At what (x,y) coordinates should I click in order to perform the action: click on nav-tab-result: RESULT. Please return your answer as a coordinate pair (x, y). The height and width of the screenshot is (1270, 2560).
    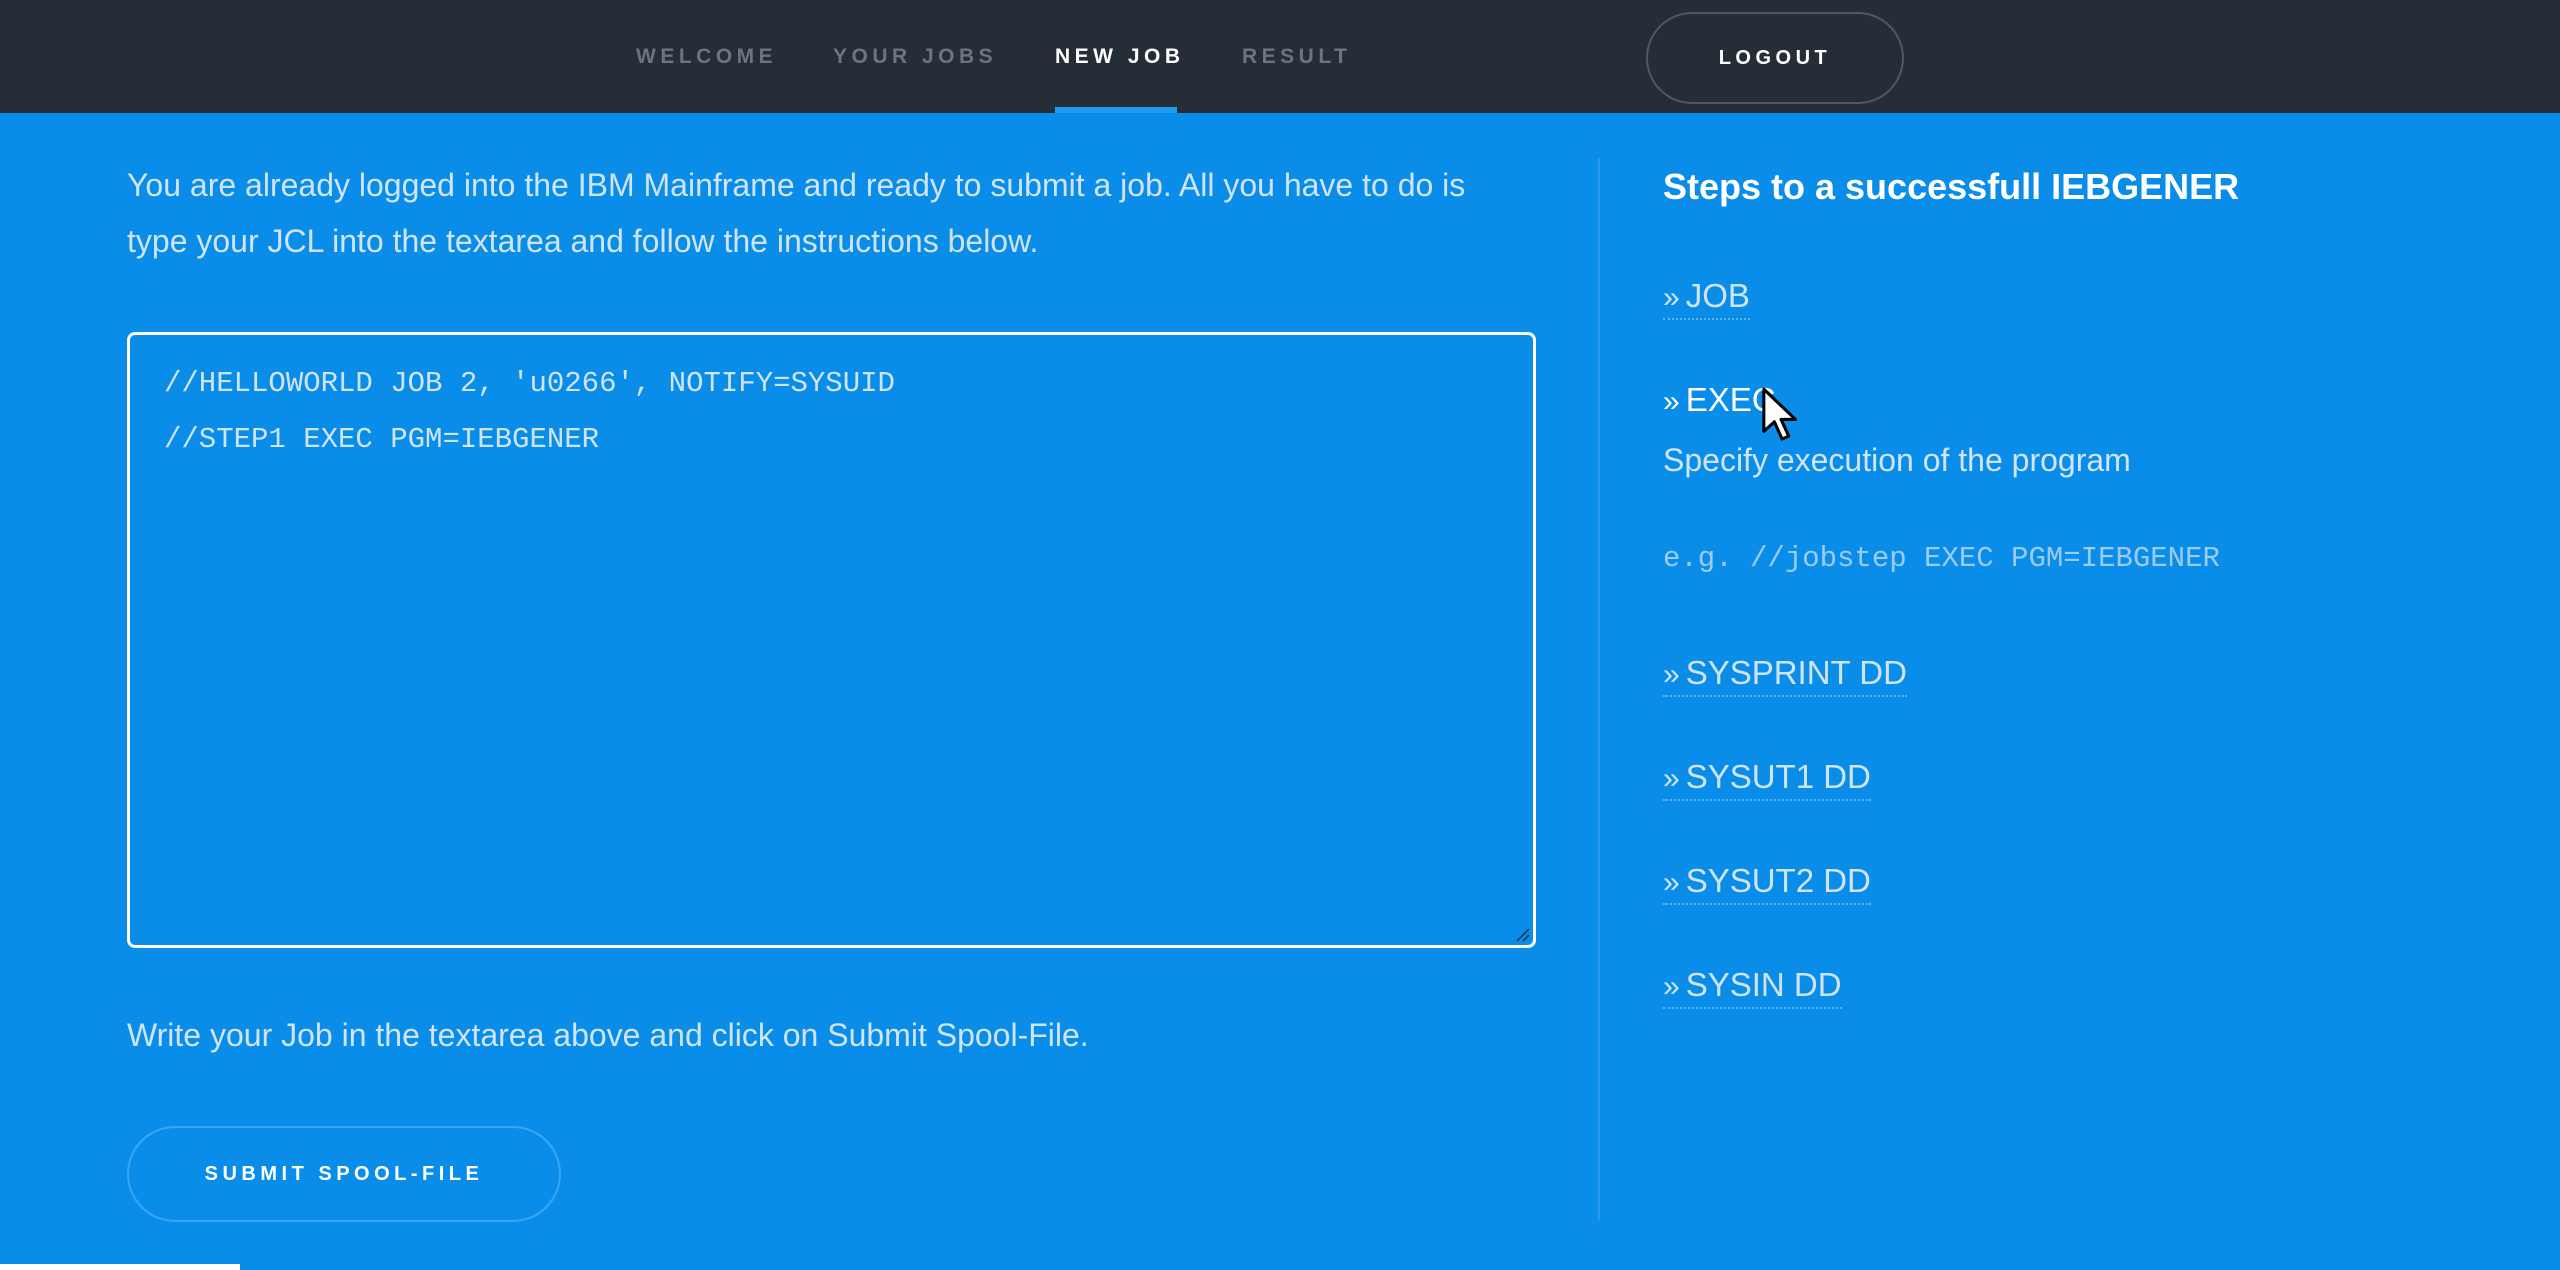
    Looking at the image, I should click on (1296, 57).